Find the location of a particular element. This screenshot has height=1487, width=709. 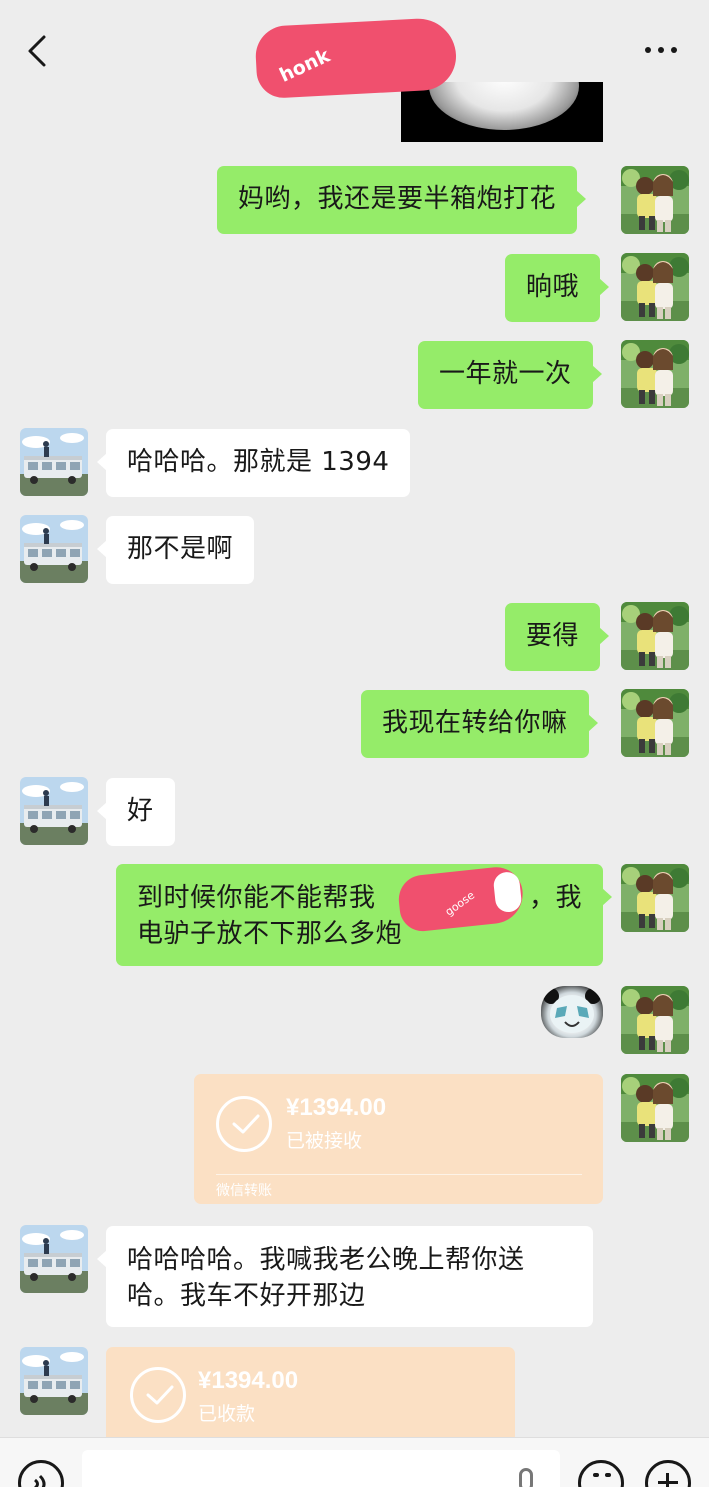

message-line: 哈哈哈哈。我喊我老公晚上帮你送 is located at coordinates (349, 1259).